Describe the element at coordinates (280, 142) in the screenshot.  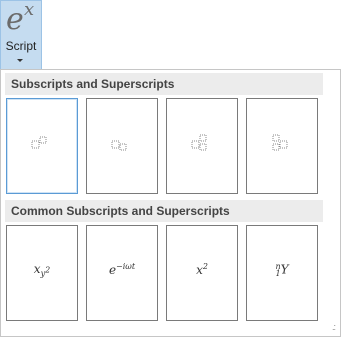
I see `left-sub-superscript-template-icon` at that location.